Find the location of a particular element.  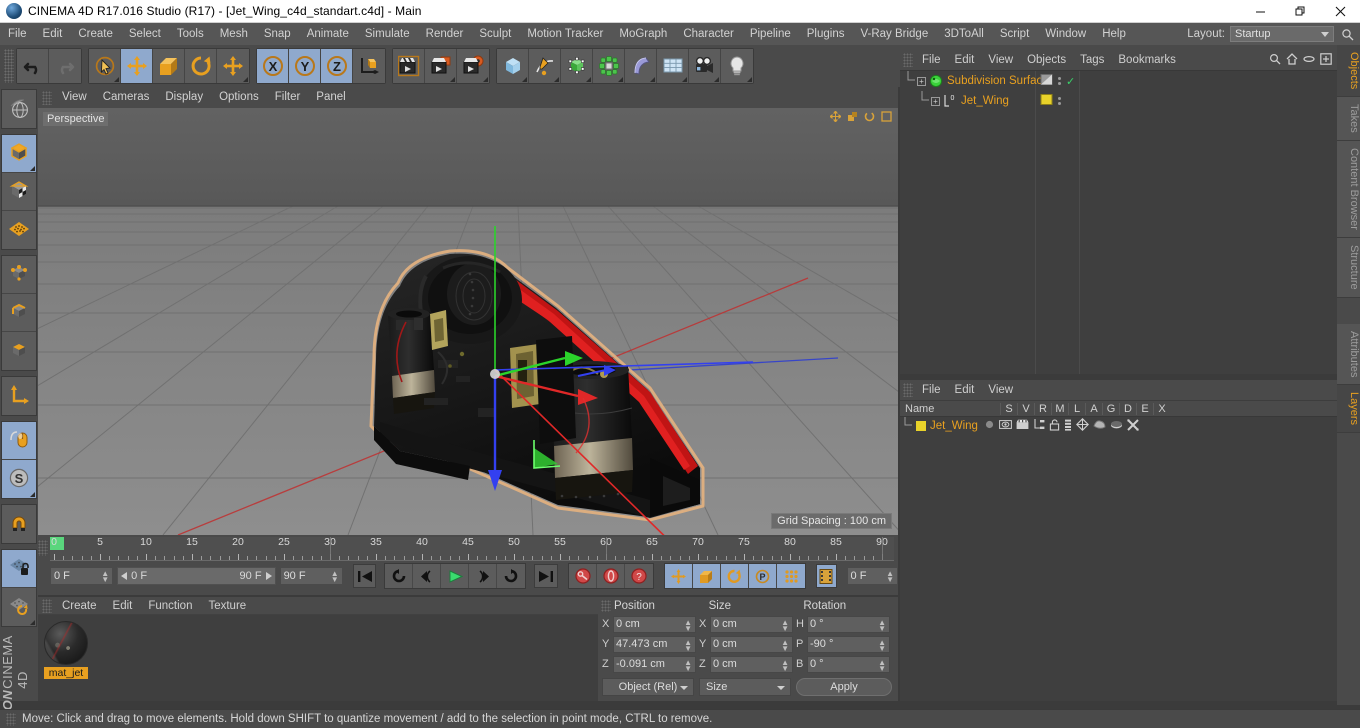

menu-item-3dtoall: 3DToAll is located at coordinates (964, 34).